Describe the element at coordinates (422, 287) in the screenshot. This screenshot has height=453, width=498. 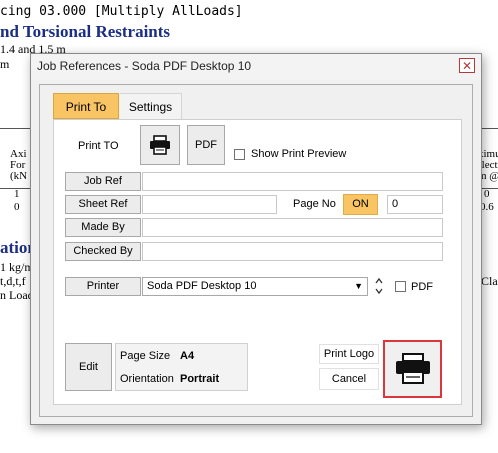
I see `printer-pdf-label: PDF` at that location.